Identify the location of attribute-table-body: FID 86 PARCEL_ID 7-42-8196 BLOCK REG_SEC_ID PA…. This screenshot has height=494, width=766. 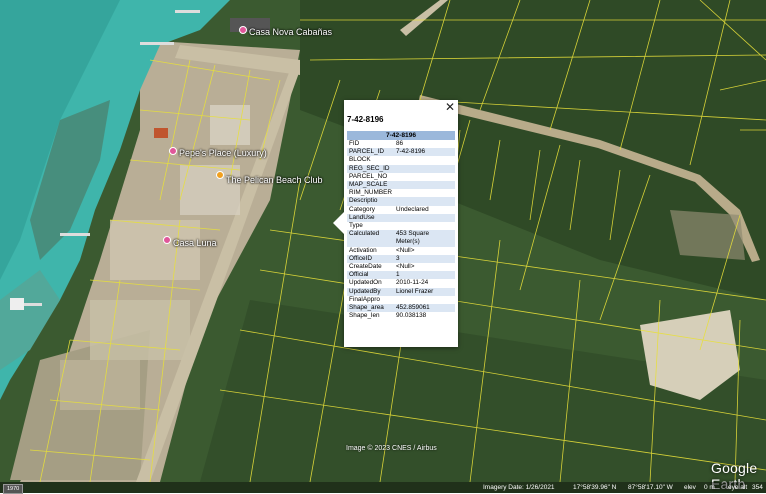
(401, 230).